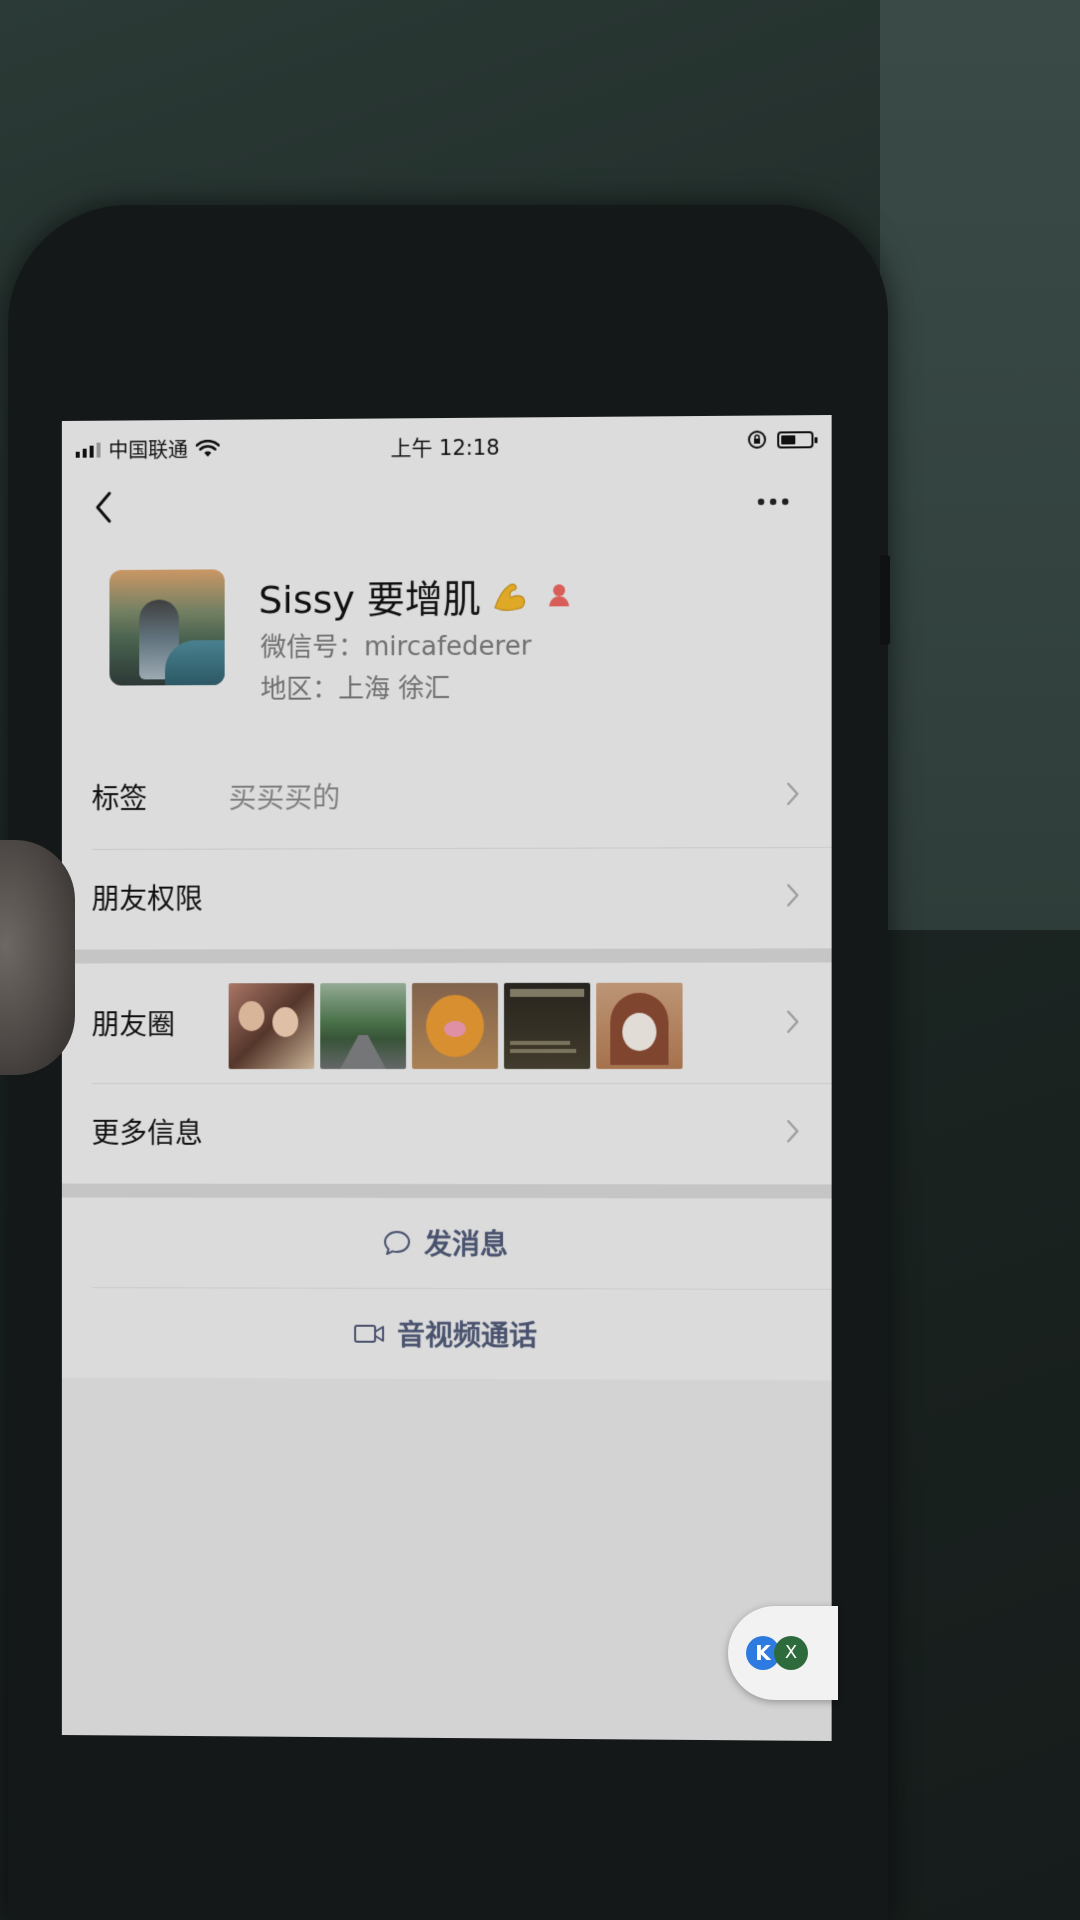 This screenshot has width=1080, height=1920. Describe the element at coordinates (147, 1132) in the screenshot. I see `more-info-label: 更多信息` at that location.